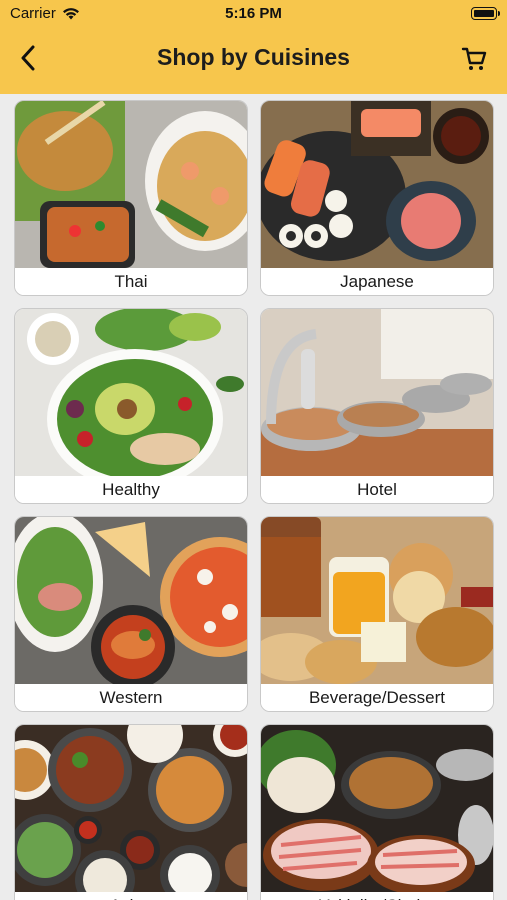 The height and width of the screenshot is (900, 507). I want to click on status-time: 5:16 PM, so click(253, 13).